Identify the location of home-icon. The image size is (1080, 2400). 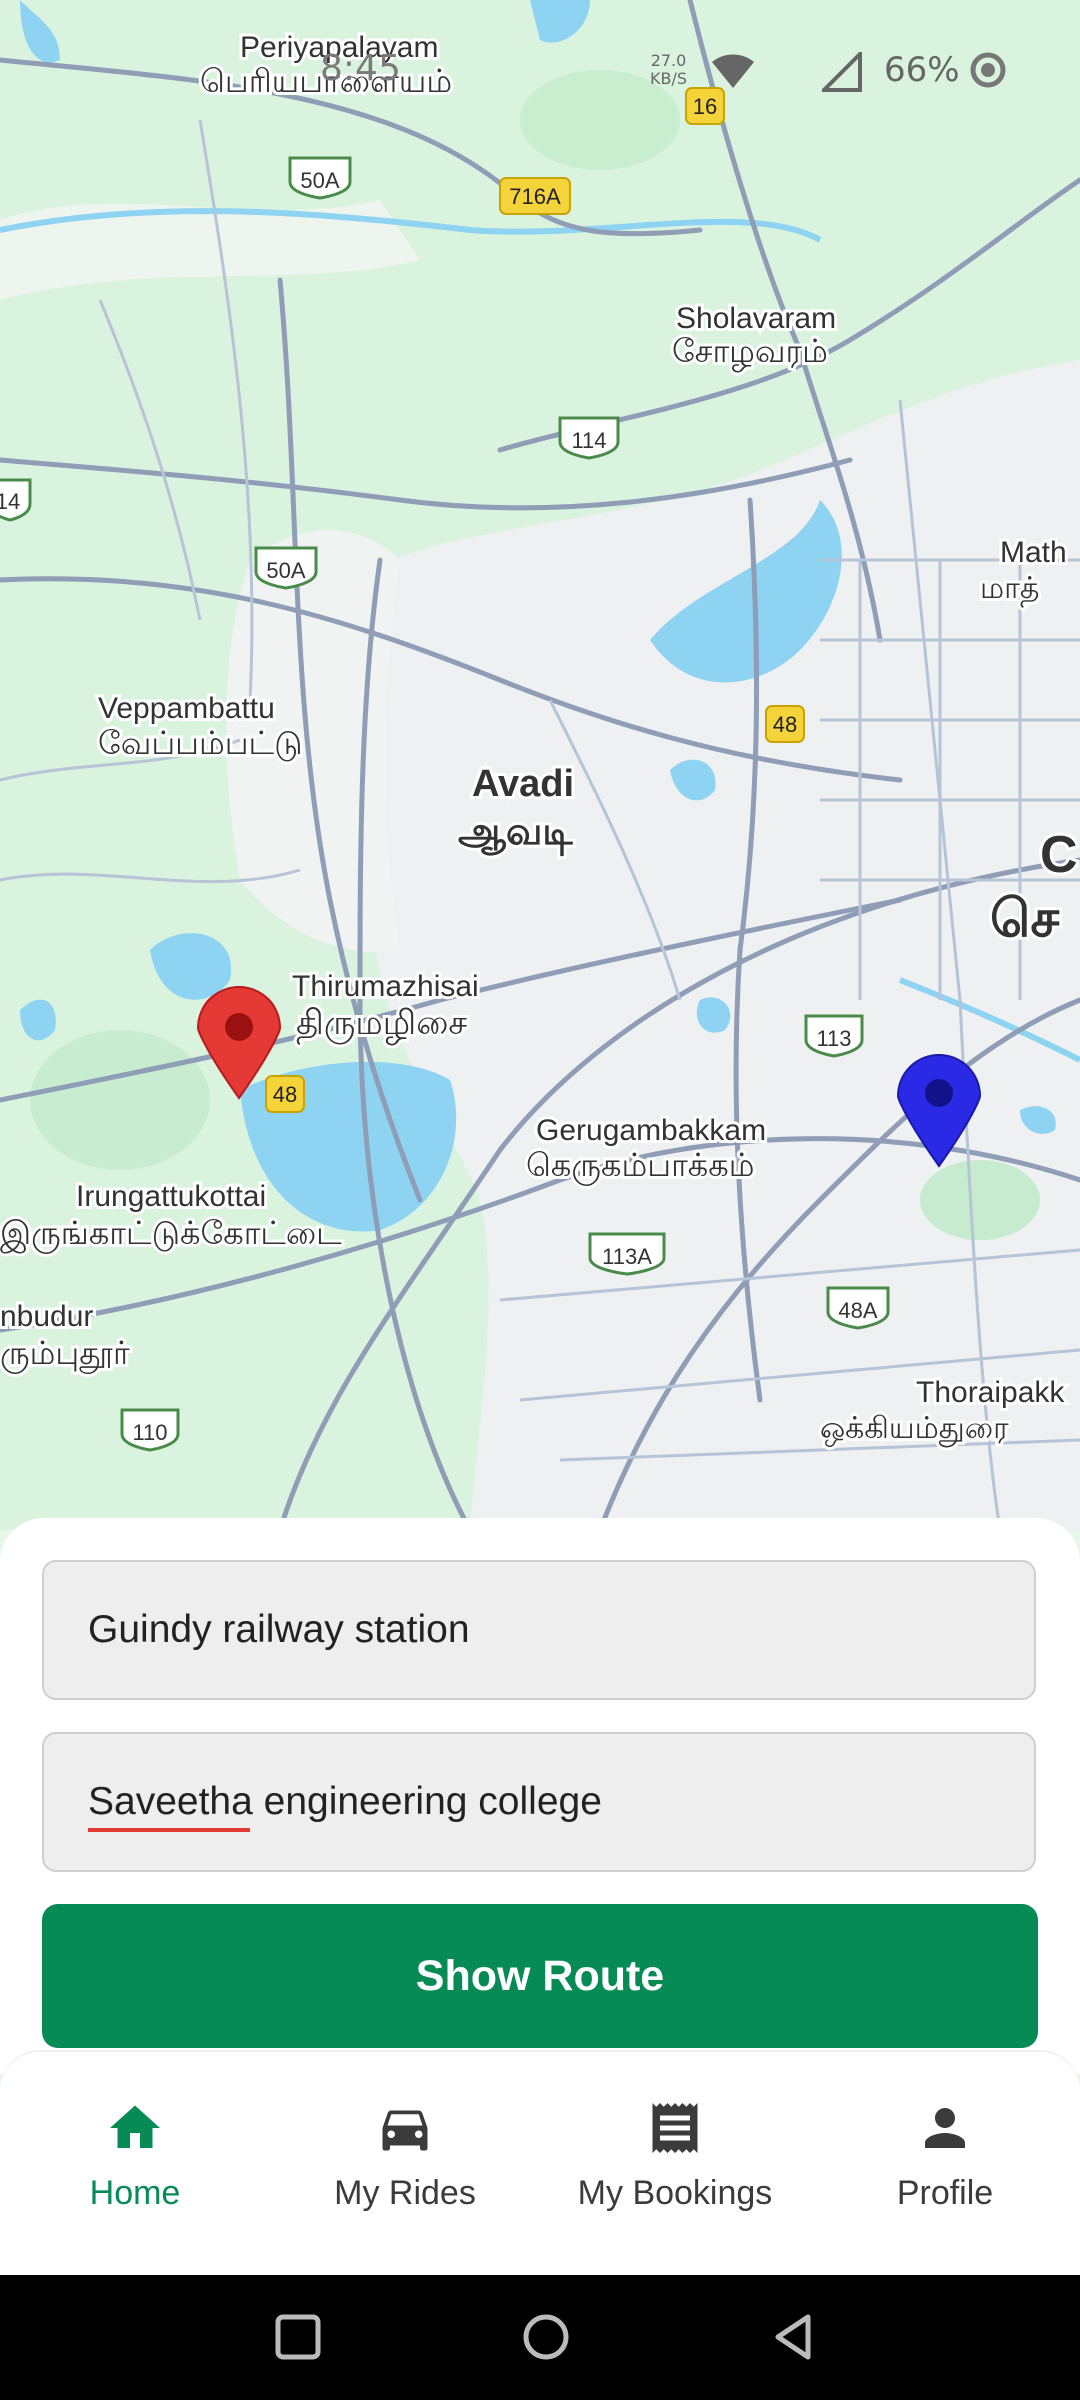
(135, 2126).